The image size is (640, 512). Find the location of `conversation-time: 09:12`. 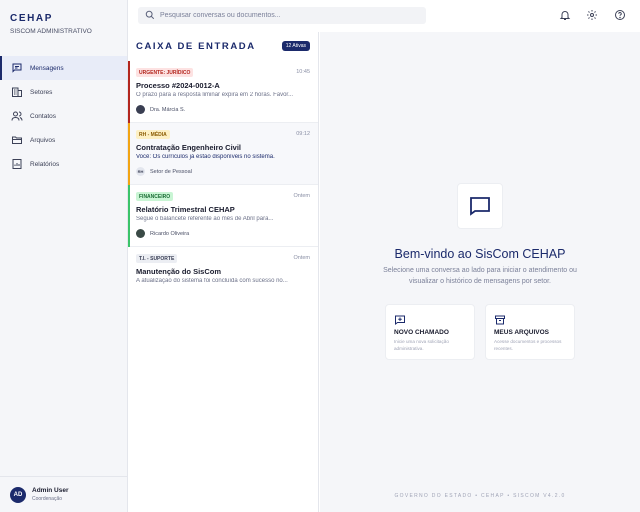

conversation-time: 09:12 is located at coordinates (303, 134).